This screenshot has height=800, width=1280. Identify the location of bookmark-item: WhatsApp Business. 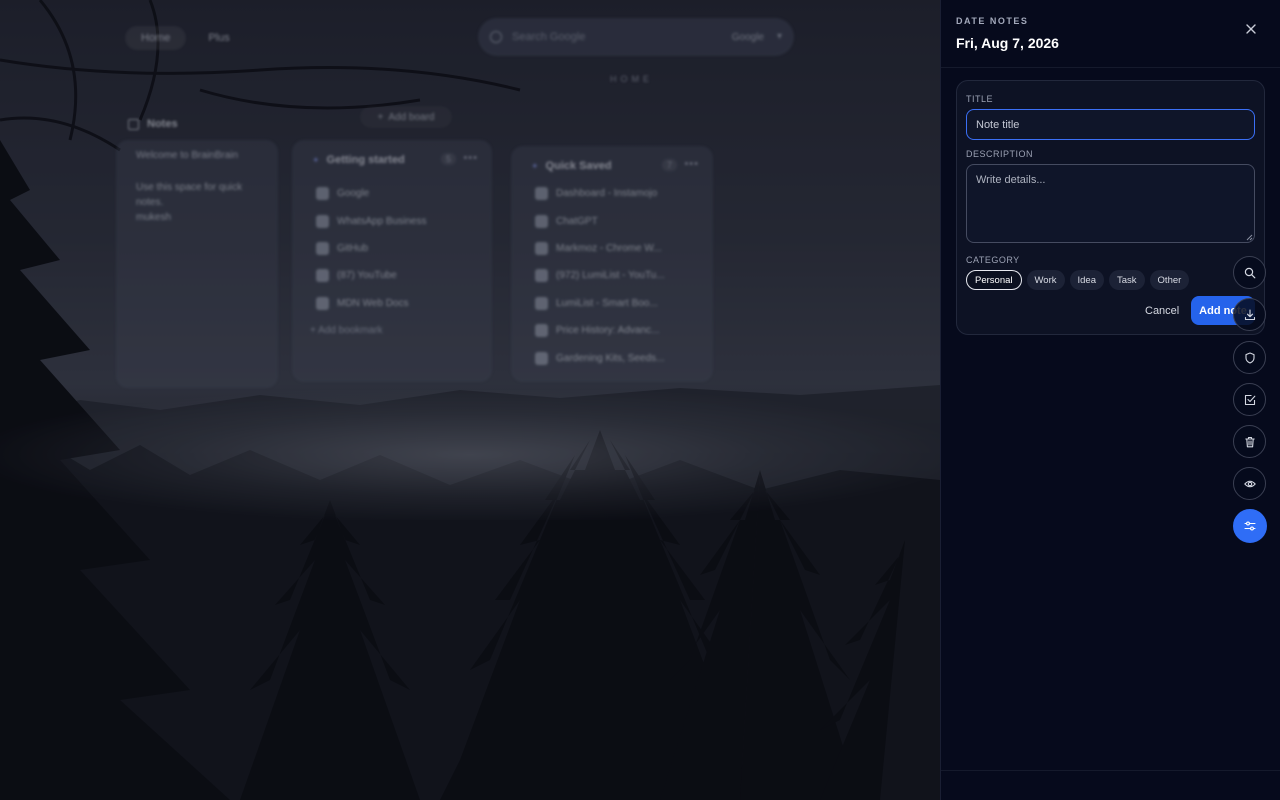
(371, 220).